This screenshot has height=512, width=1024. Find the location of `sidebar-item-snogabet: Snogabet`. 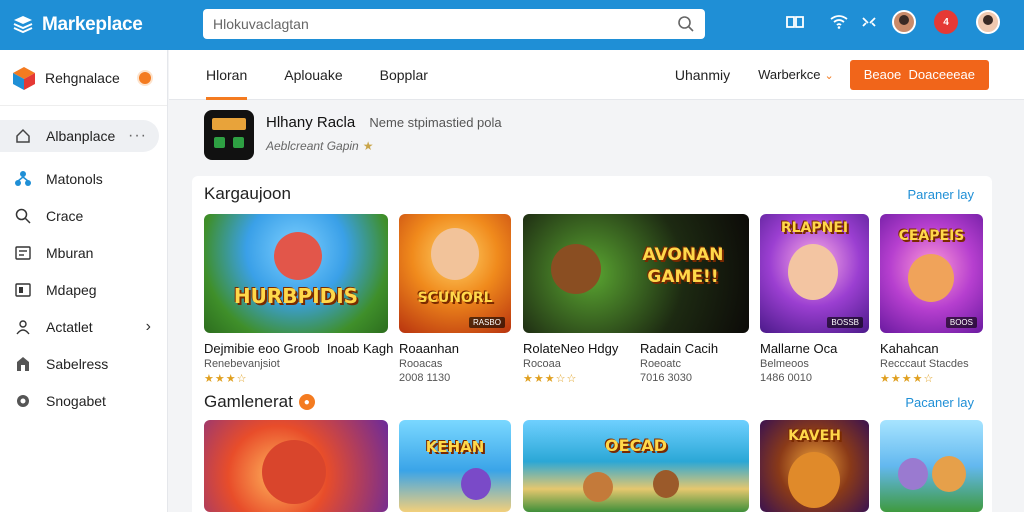

sidebar-item-snogabet: Snogabet is located at coordinates (83, 400).